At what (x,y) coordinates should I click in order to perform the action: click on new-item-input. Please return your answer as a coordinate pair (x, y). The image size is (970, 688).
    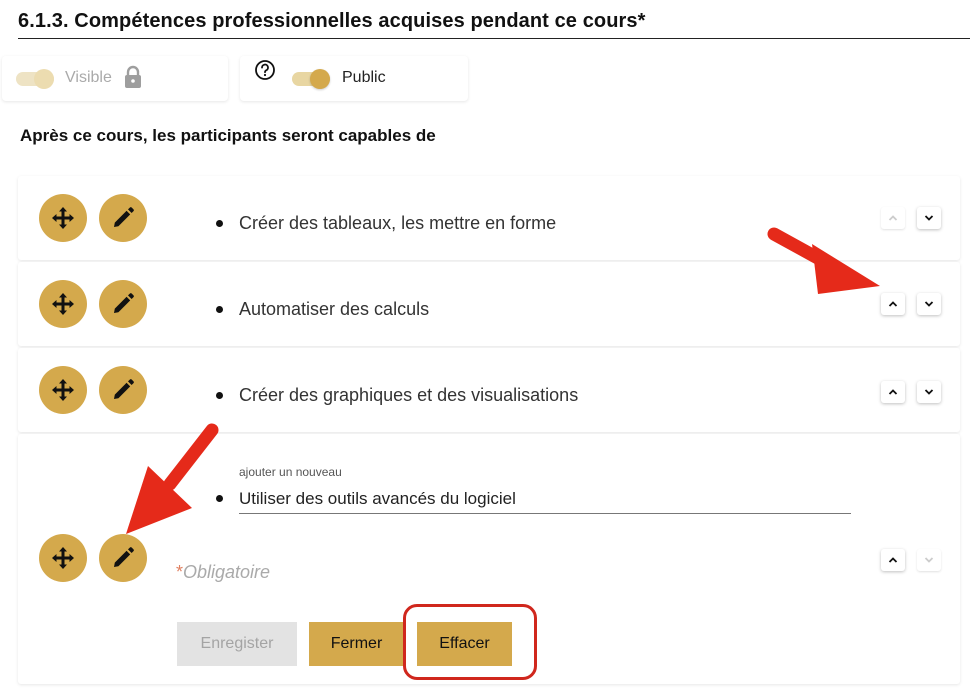
    Looking at the image, I should click on (545, 499).